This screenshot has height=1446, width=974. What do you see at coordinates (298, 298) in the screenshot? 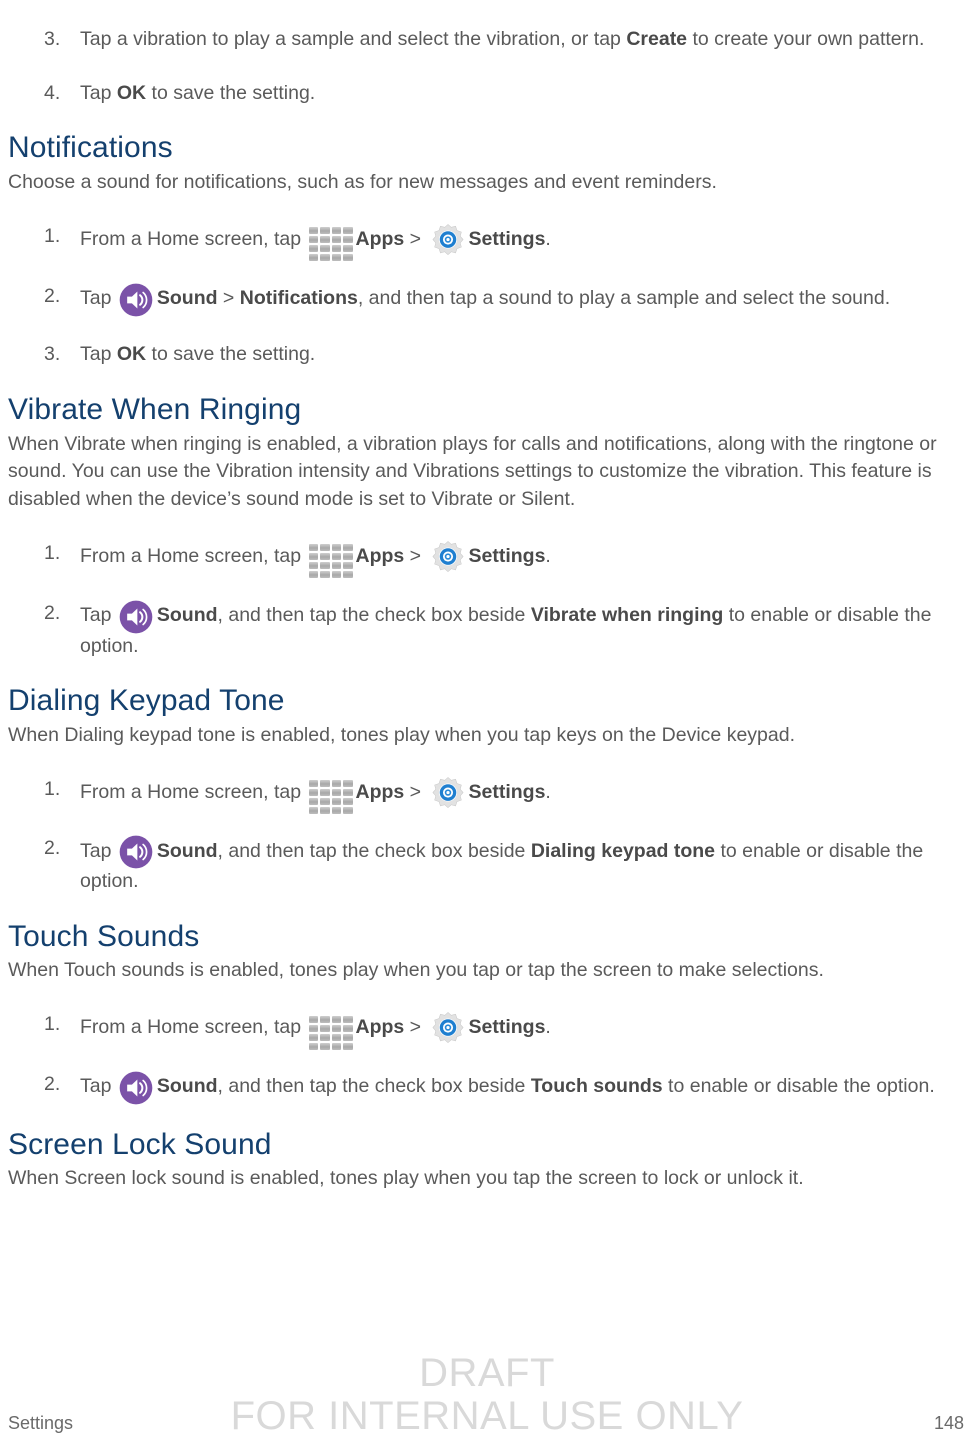
I see `emphasis-text: Notifications` at bounding box center [298, 298].